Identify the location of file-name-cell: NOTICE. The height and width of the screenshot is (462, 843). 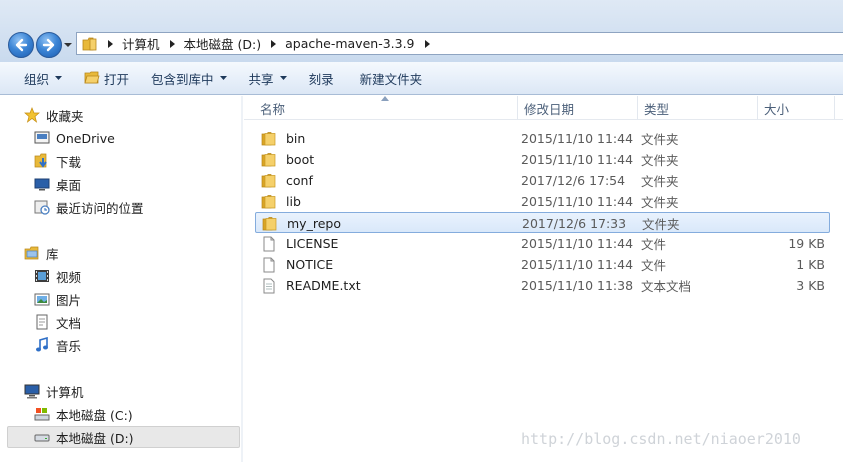
(297, 264).